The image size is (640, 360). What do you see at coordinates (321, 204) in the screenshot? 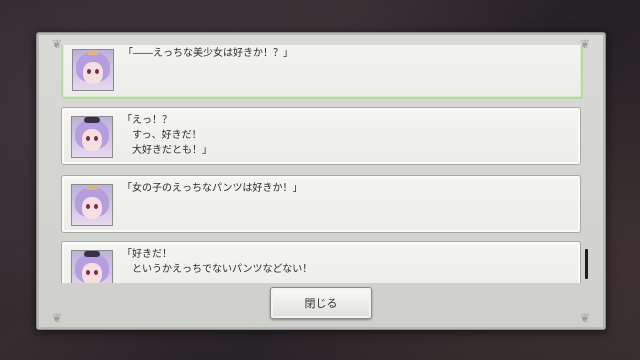
I see `backlog-entry: 「女の子のえっちなパンツは好きか！」` at bounding box center [321, 204].